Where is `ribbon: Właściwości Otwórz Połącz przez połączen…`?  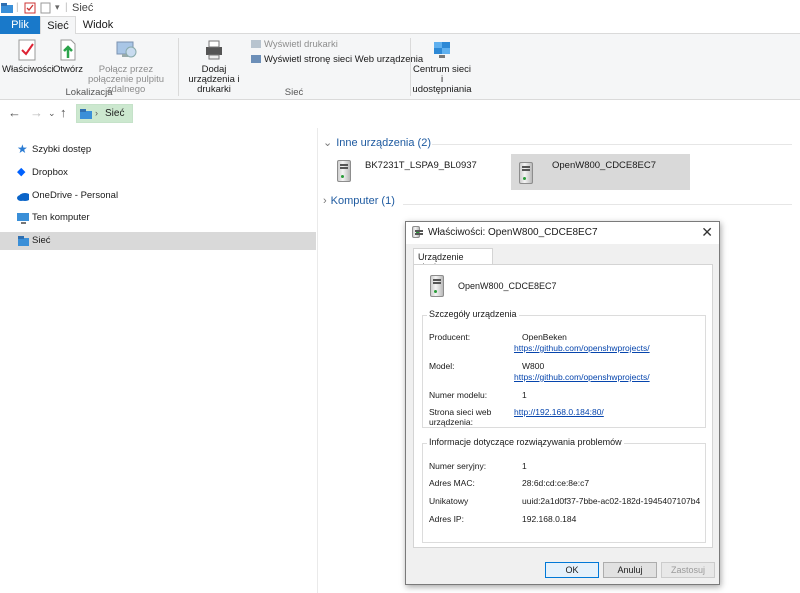 ribbon: Właściwości Otwórz Połącz przez połączen… is located at coordinates (400, 67).